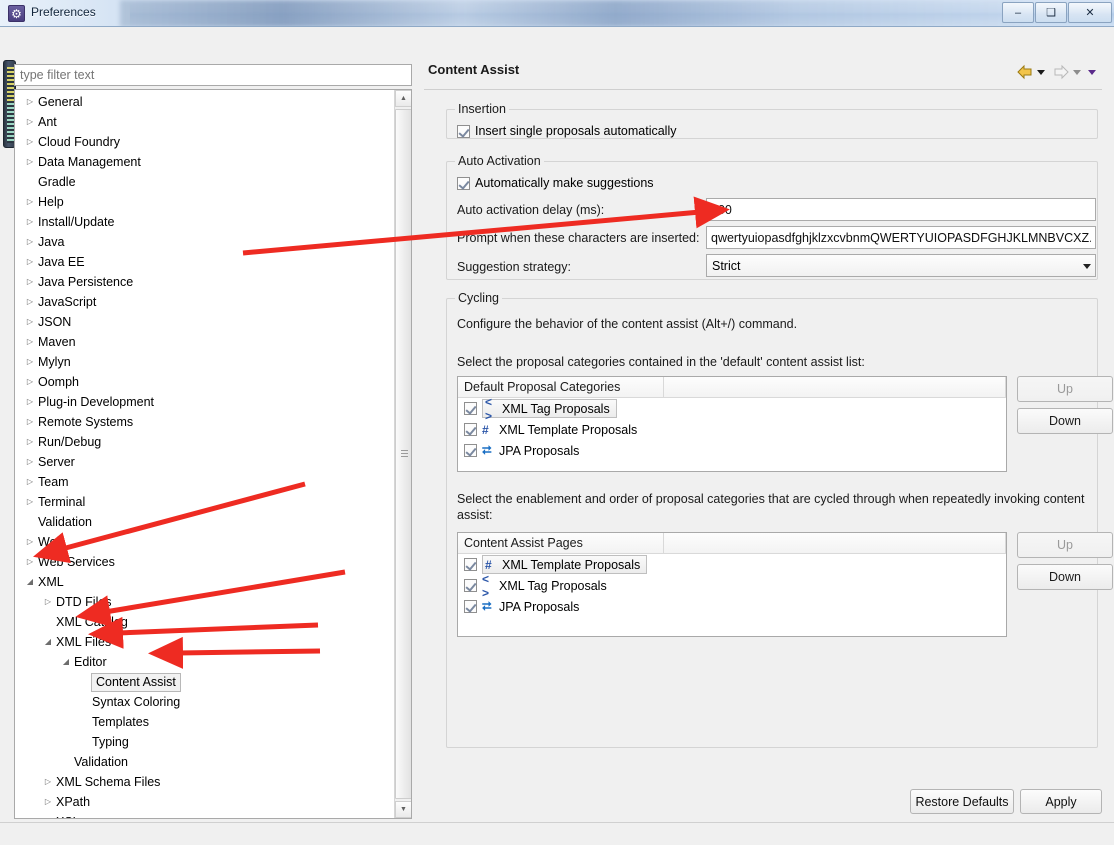 Image resolution: width=1114 pixels, height=845 pixels. Describe the element at coordinates (204, 382) in the screenshot. I see `tree-item-oomph: ▷ Oomph` at that location.